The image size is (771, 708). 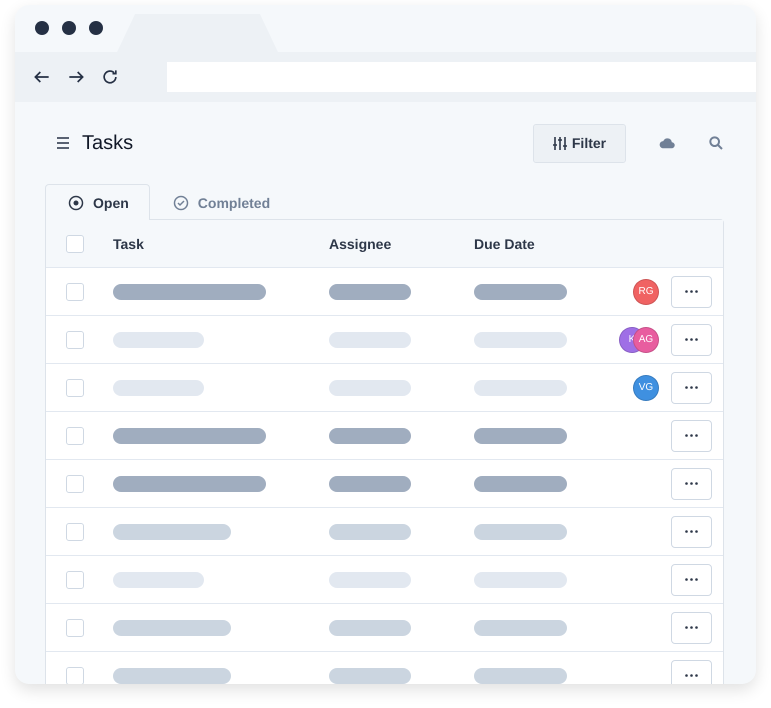 I want to click on avatar: RG, so click(x=646, y=291).